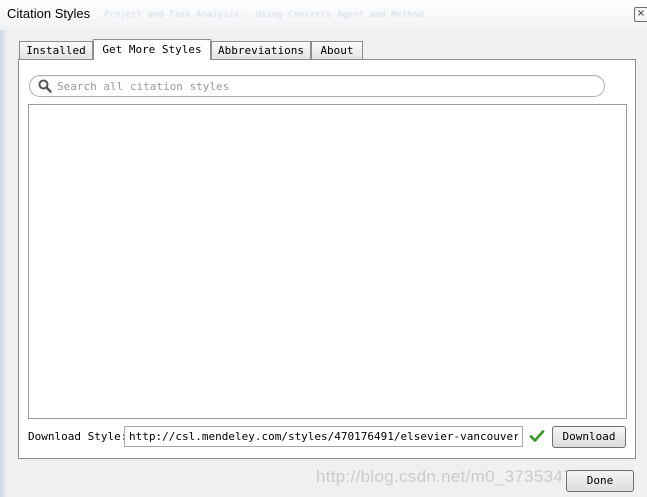 The image size is (647, 497). What do you see at coordinates (78, 436) in the screenshot?
I see `download-style-label: Download Style:` at bounding box center [78, 436].